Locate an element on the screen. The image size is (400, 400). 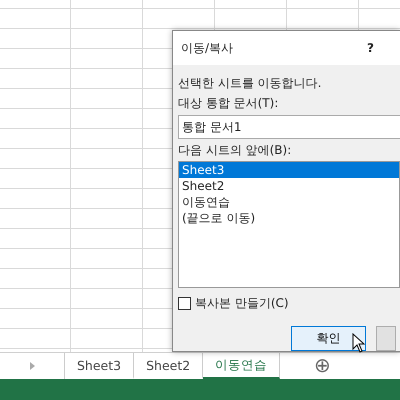
checkbox-label: 복사본 만들기(C) is located at coordinates (242, 303).